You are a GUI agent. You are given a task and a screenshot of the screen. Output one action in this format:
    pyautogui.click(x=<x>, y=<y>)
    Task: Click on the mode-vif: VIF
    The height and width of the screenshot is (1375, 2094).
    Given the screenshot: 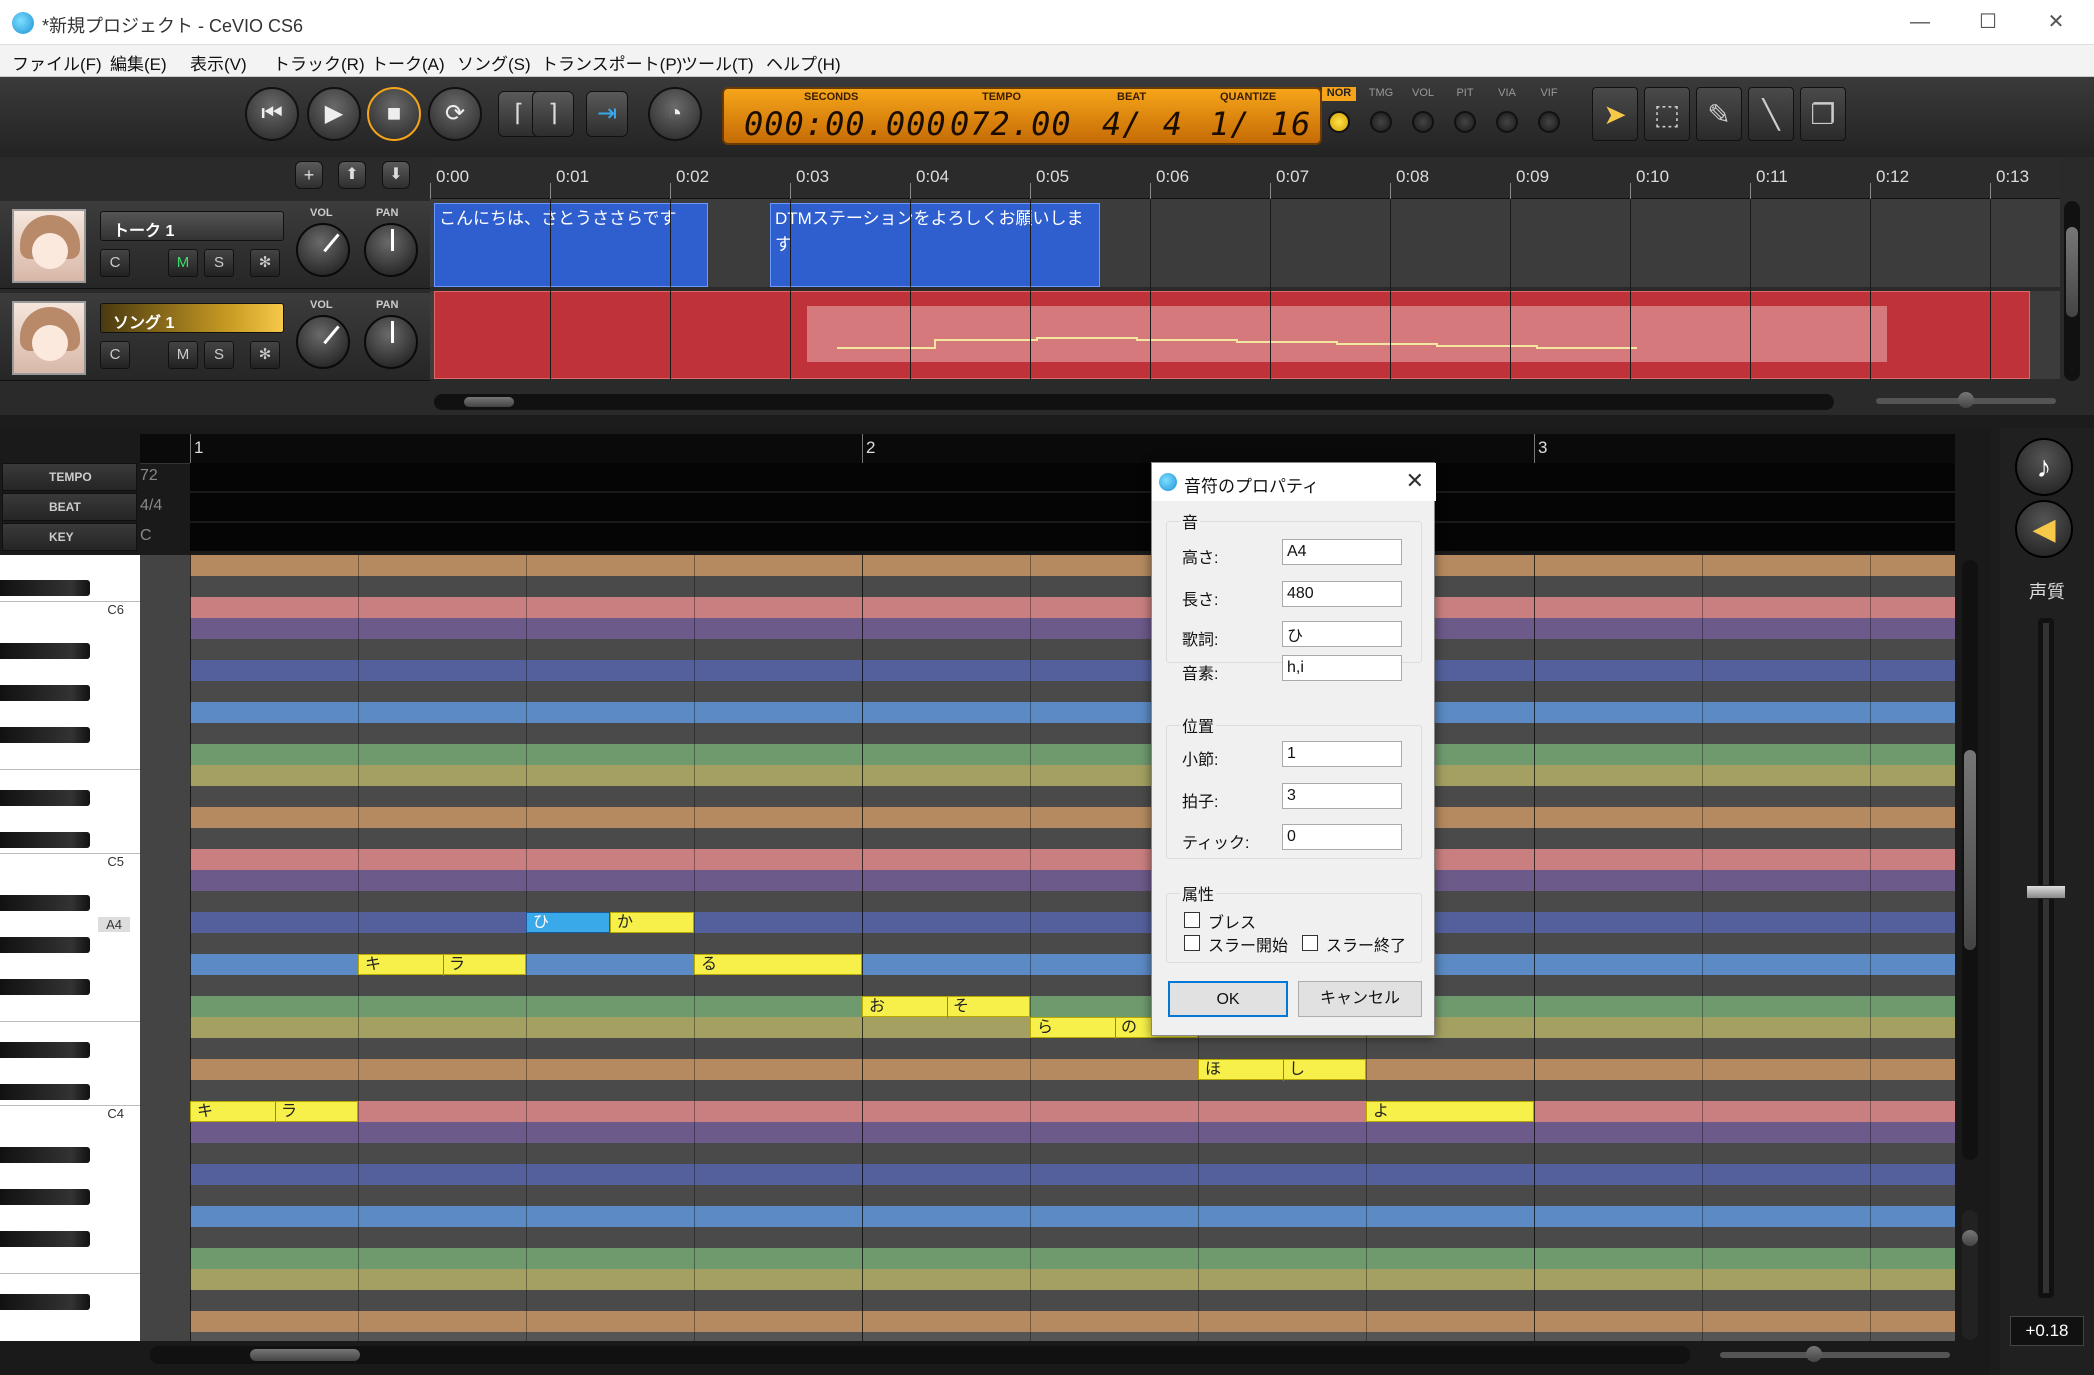 What is the action you would take?
    pyautogui.click(x=1549, y=110)
    